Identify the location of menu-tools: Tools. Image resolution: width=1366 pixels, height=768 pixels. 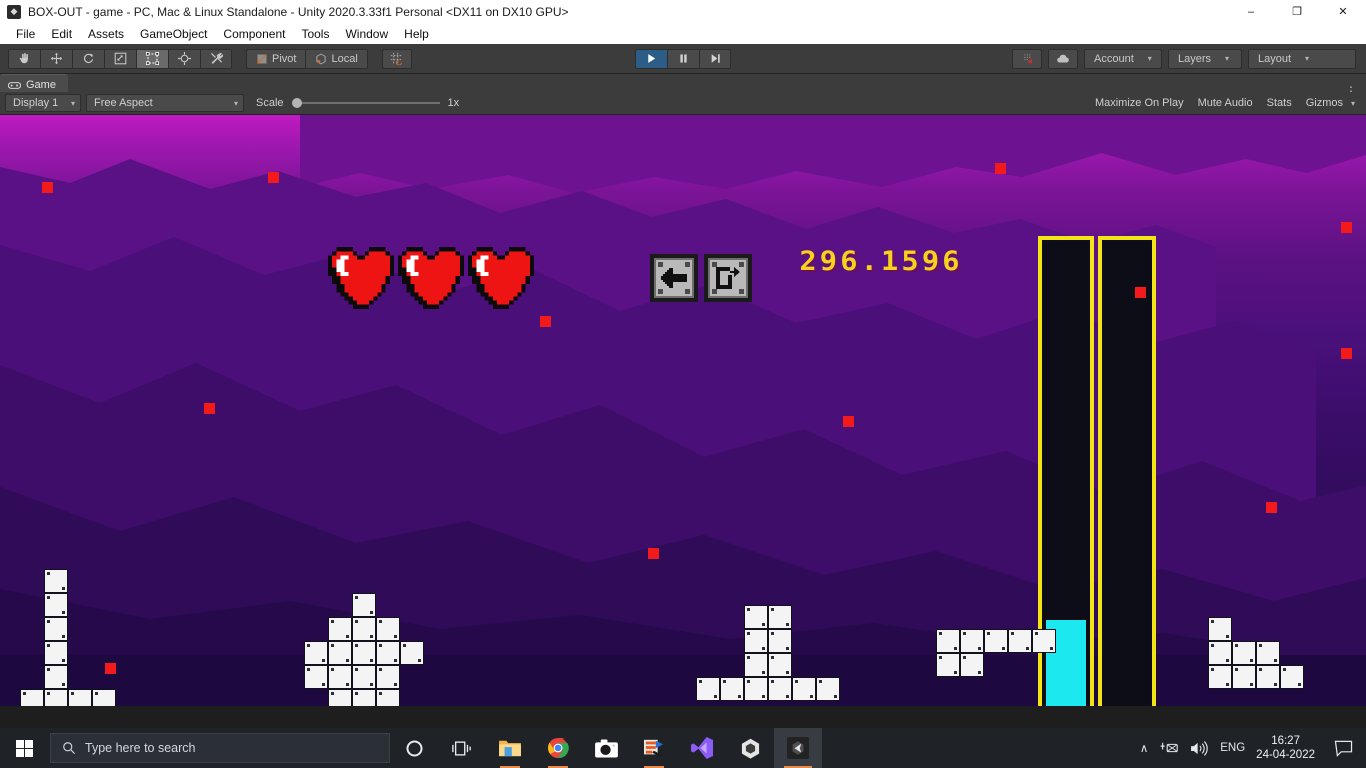
(315, 34).